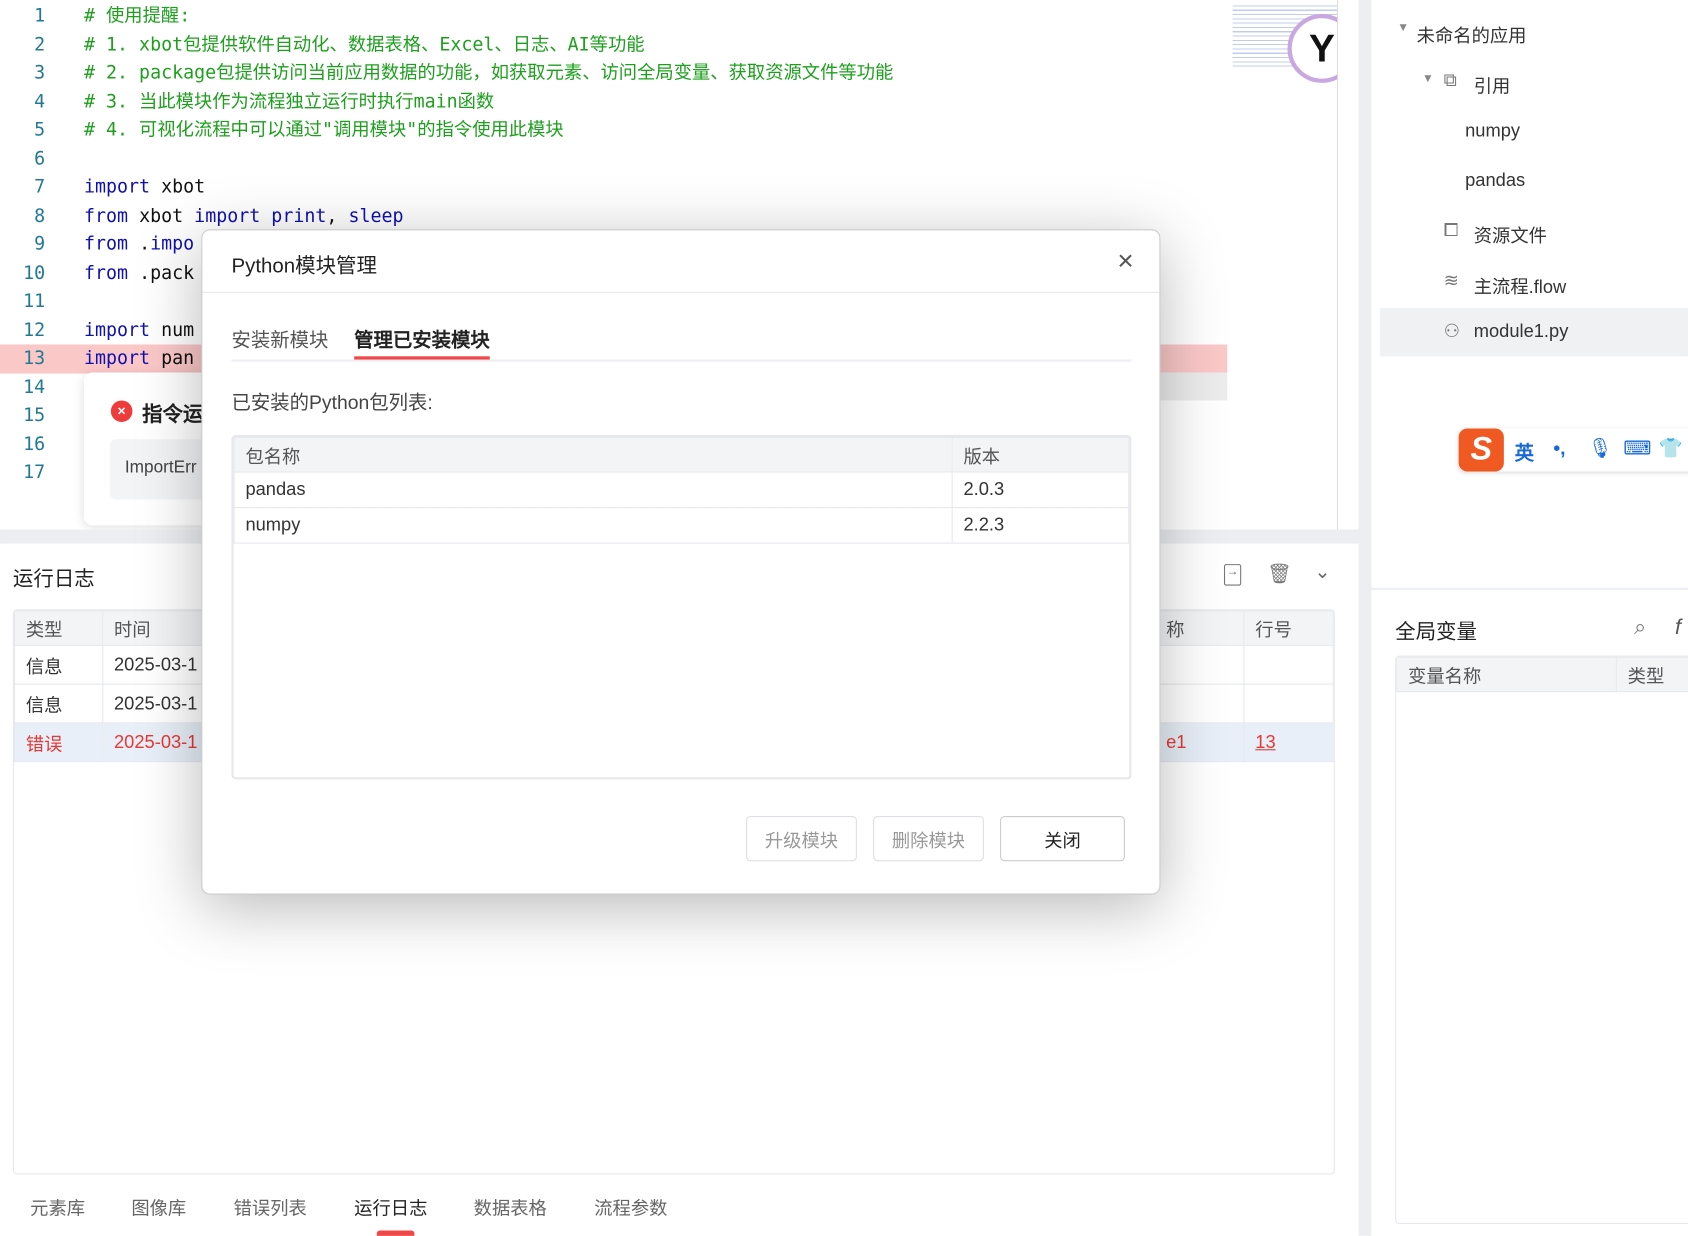 This screenshot has width=1688, height=1236. What do you see at coordinates (613, 102) in the screenshot?
I see `code-line: 4 # 3. 当此模块作为流程独立运行时执行main函数` at bounding box center [613, 102].